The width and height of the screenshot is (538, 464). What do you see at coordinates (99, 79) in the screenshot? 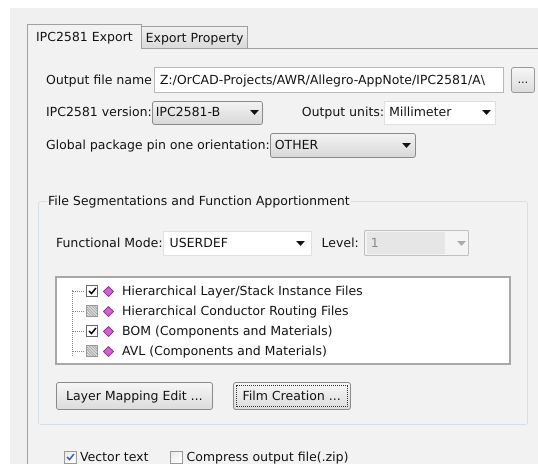
I see `field-label: Output file name` at bounding box center [99, 79].